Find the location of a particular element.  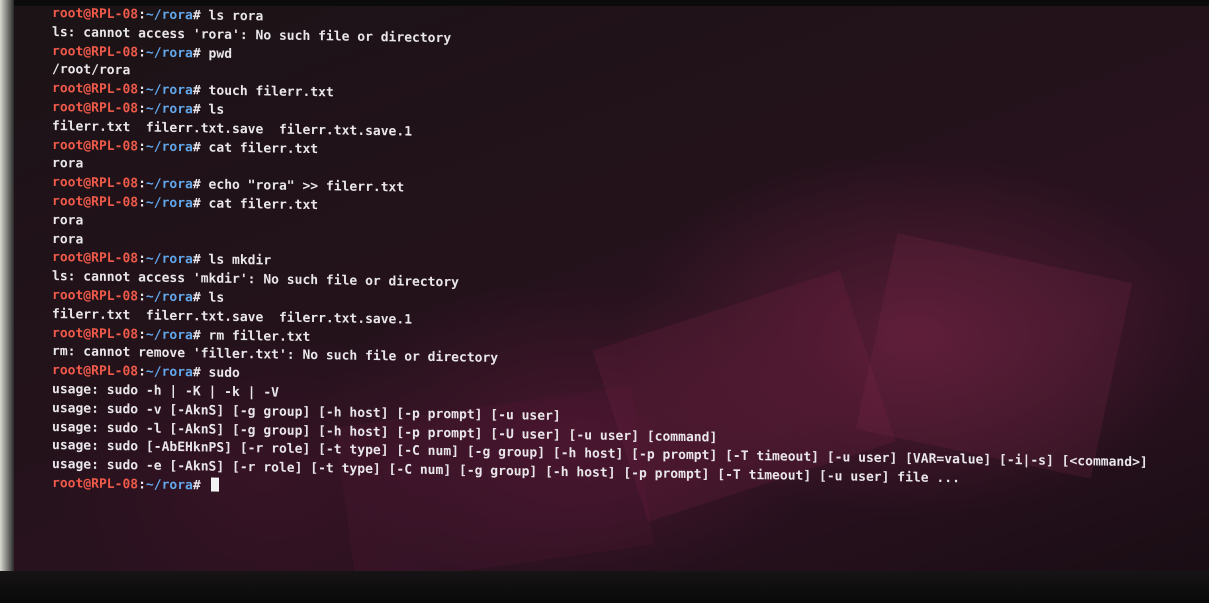

background-edge is located at coordinates (7, 301).